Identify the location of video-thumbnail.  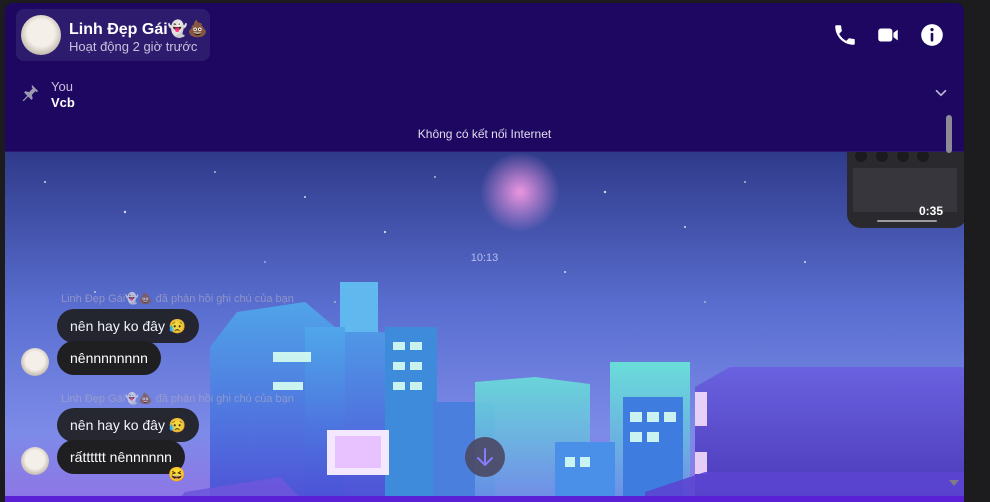
(905, 190).